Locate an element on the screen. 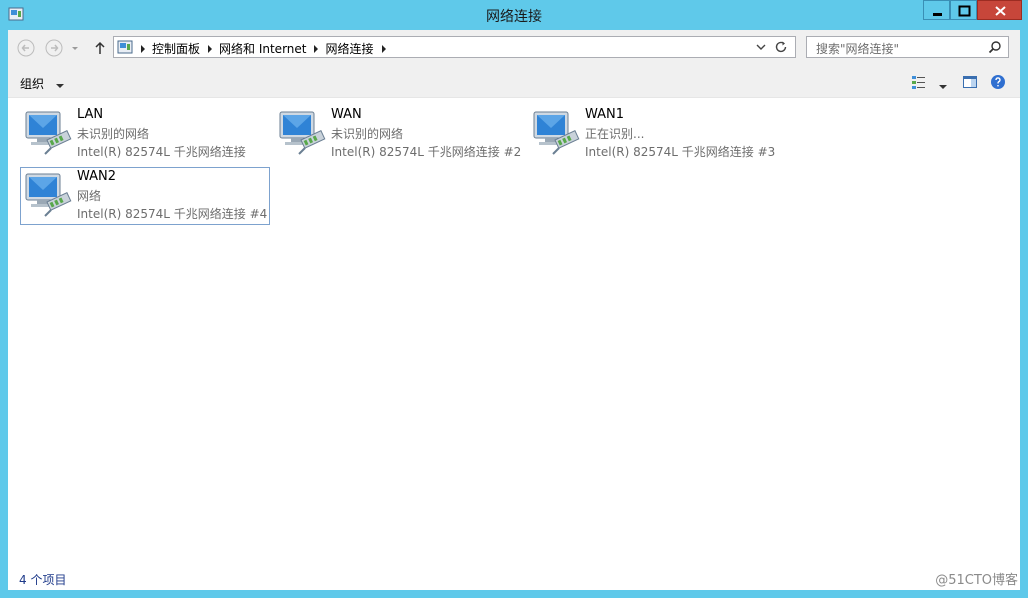 The image size is (1028, 598). title-bar: 网络连接 is located at coordinates (514, 15).